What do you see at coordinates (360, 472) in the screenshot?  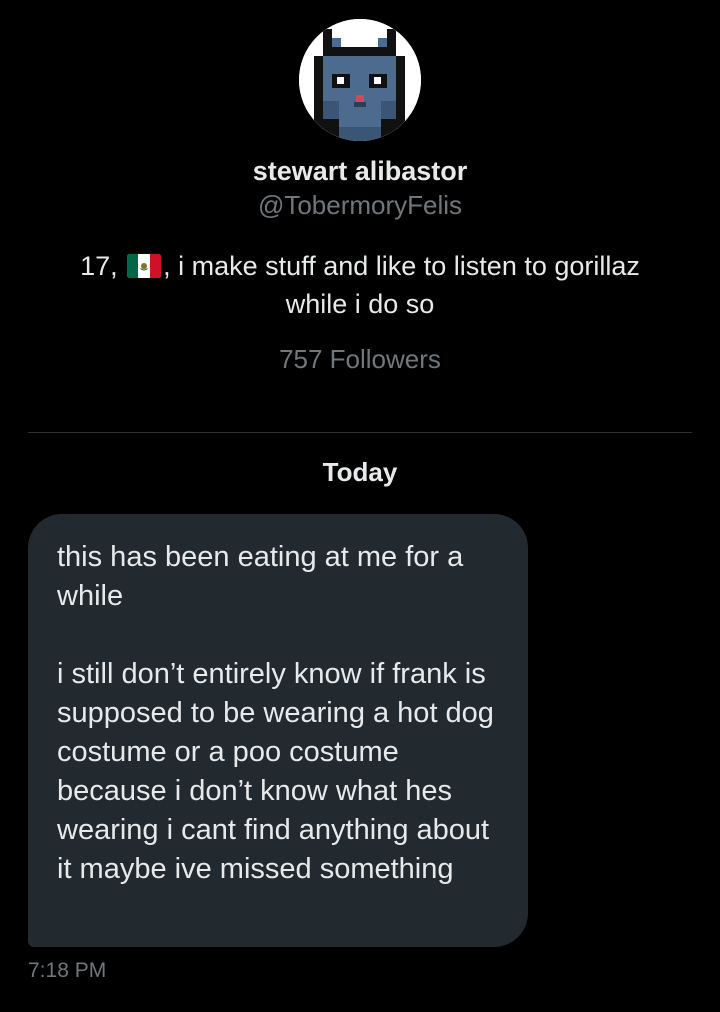 I see `day-separator: Today` at bounding box center [360, 472].